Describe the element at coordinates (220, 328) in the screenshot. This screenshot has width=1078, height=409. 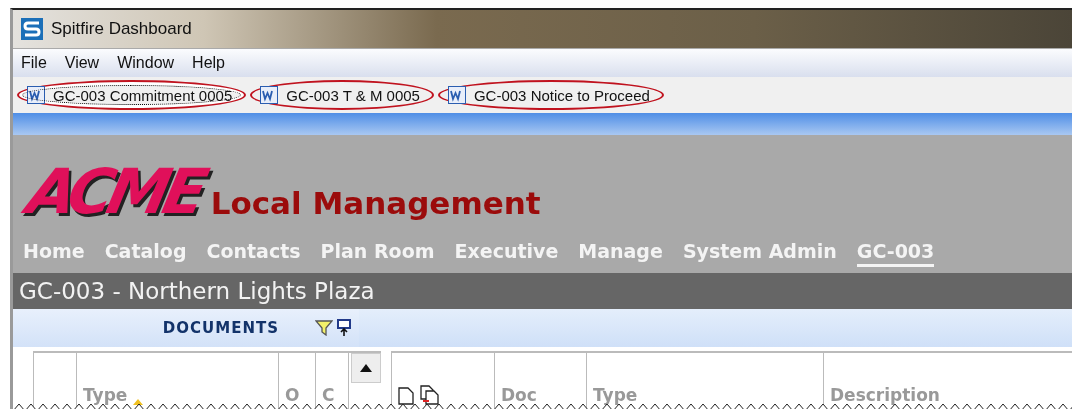
I see `panel-title: DOCUMENTS` at that location.